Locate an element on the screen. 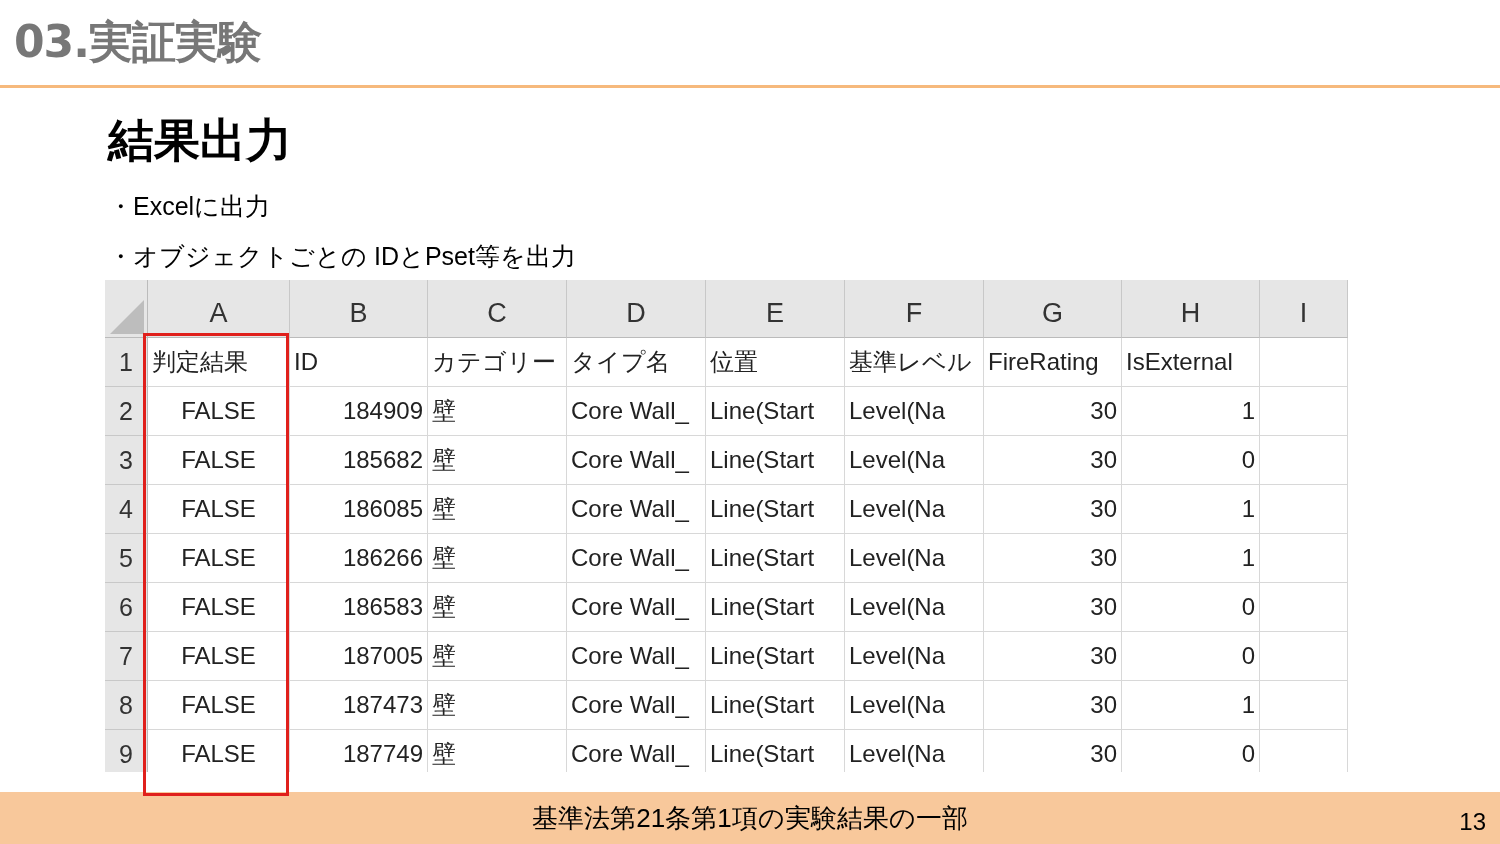 The height and width of the screenshot is (844, 1500). row-header: 9 is located at coordinates (126, 751).